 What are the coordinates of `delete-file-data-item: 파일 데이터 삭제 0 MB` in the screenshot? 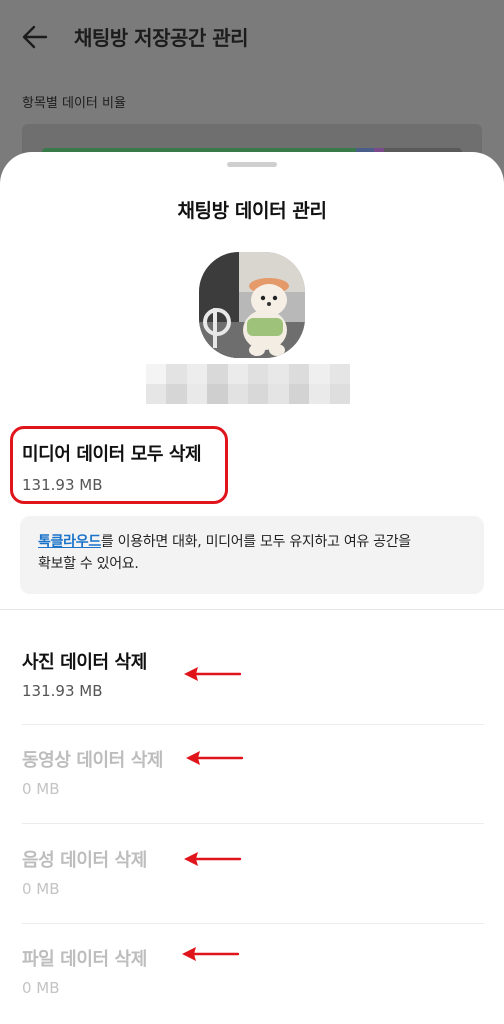 It's located at (252, 984).